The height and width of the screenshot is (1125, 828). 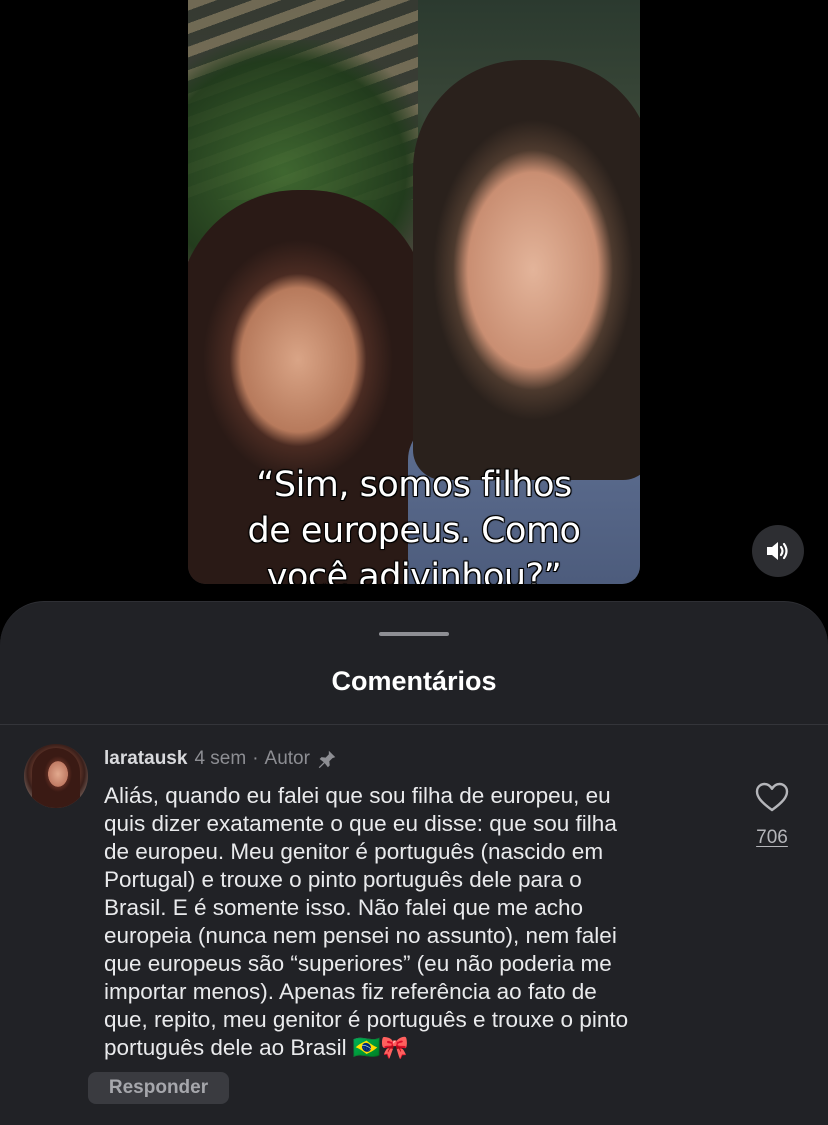 I want to click on divider, so click(x=414, y=724).